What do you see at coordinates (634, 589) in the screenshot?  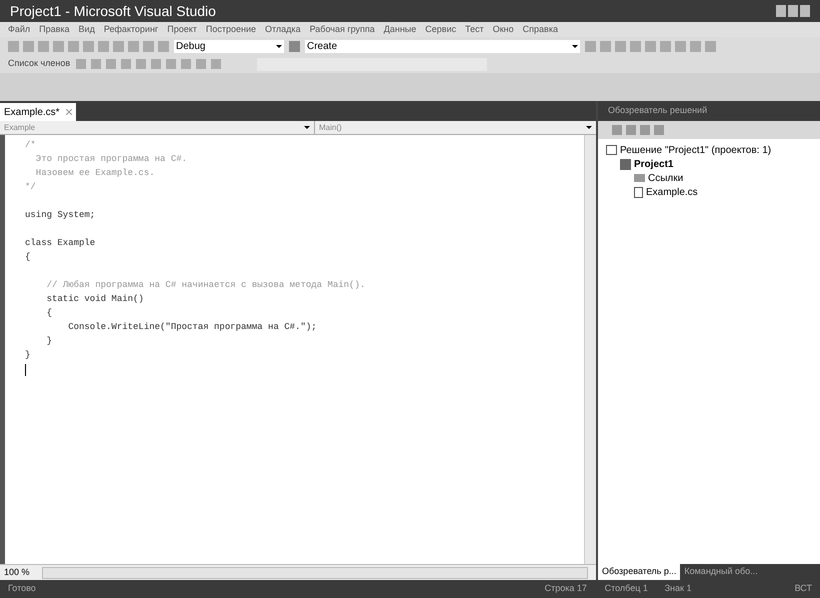 I see `status-column: Столбец 1` at bounding box center [634, 589].